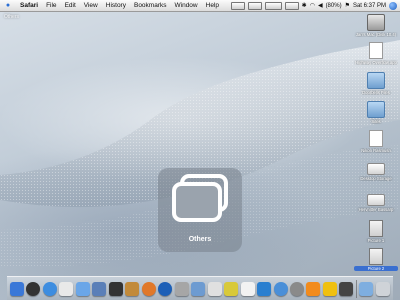 The width and height of the screenshot is (400, 300). I want to click on iphoto-icon, so click(99, 288).